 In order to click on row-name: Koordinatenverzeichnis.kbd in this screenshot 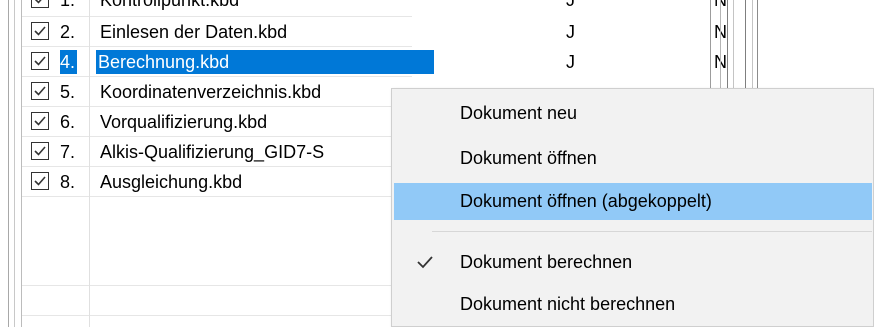, I will do `click(211, 92)`.